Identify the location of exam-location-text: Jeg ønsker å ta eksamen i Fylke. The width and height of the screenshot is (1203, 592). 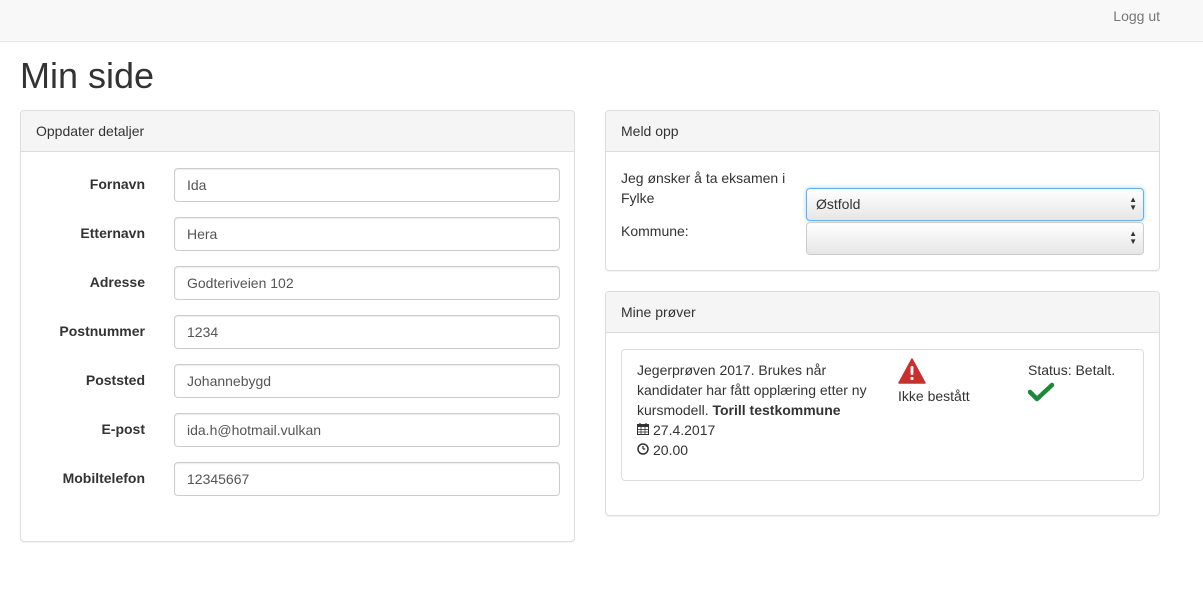
(706, 188).